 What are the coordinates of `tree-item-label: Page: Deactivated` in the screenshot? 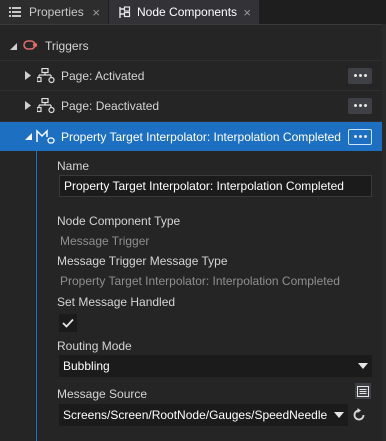 It's located at (110, 105).